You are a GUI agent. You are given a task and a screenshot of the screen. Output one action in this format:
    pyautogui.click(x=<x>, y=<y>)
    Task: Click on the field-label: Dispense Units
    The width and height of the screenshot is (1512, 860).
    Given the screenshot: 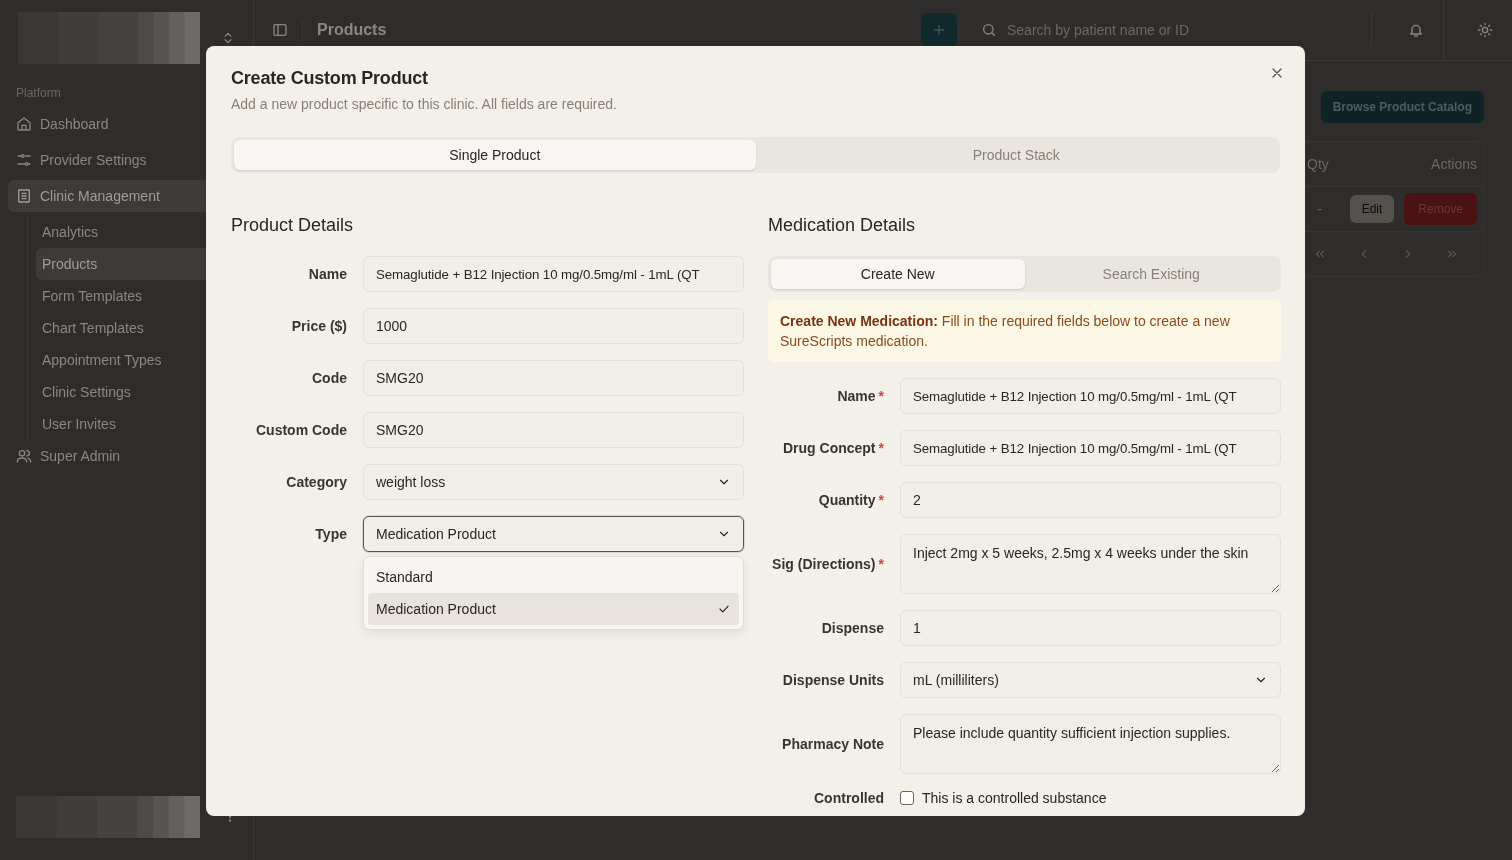 What is the action you would take?
    pyautogui.click(x=832, y=680)
    